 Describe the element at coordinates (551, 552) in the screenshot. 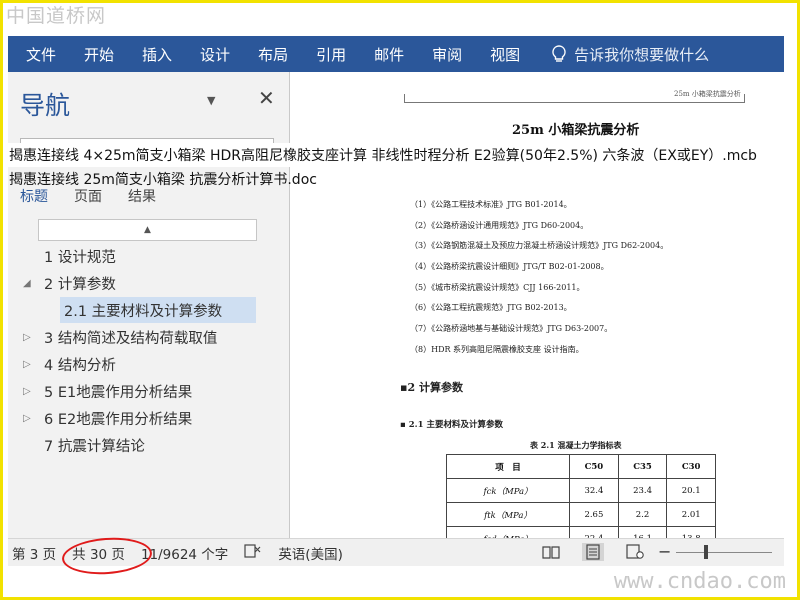

I see `read-mode-icon` at that location.